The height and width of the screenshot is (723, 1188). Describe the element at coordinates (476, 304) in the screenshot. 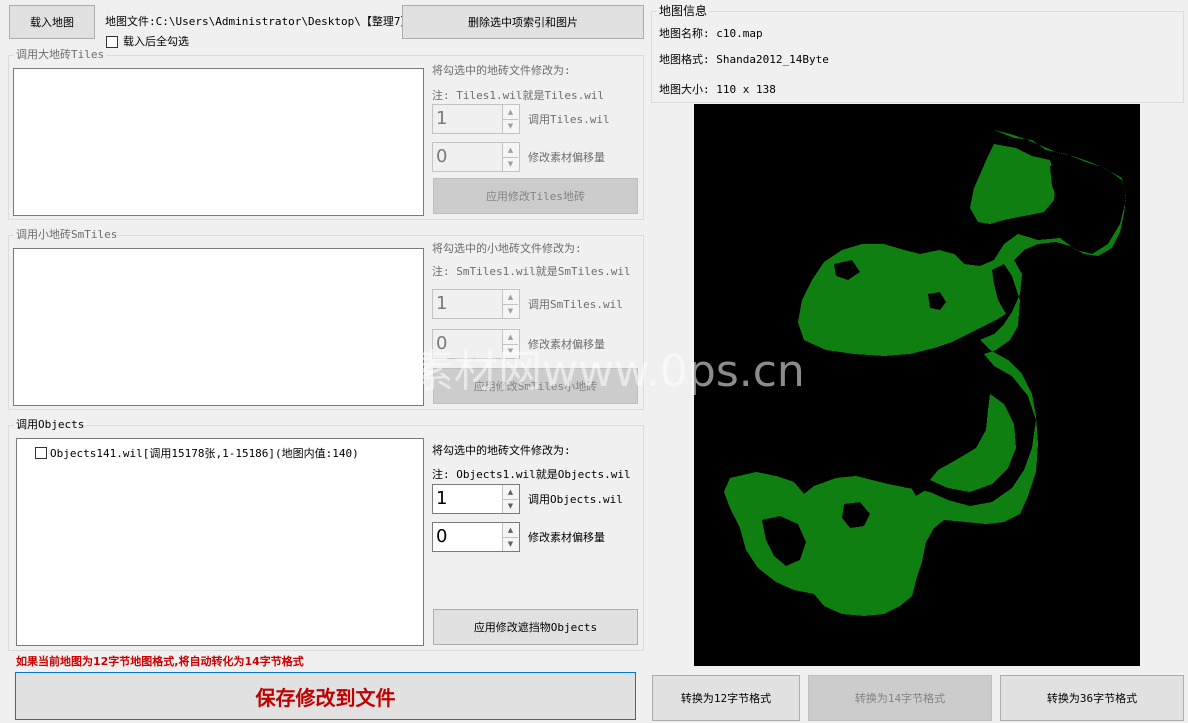

I see `smtiles-number-stepper: 1 ▲ ▼` at that location.